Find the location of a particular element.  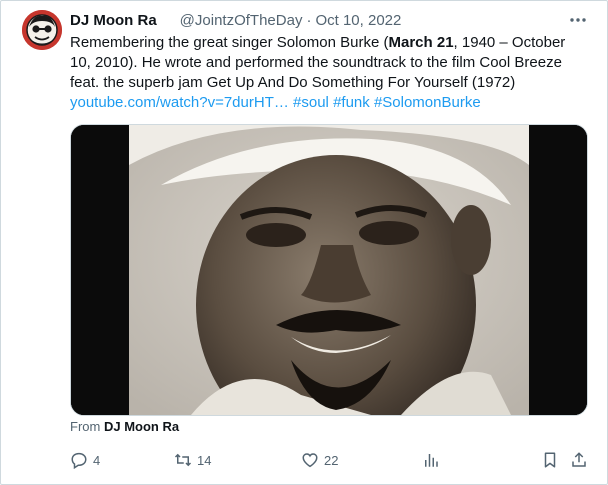

avatar-image is located at coordinates (42, 30).